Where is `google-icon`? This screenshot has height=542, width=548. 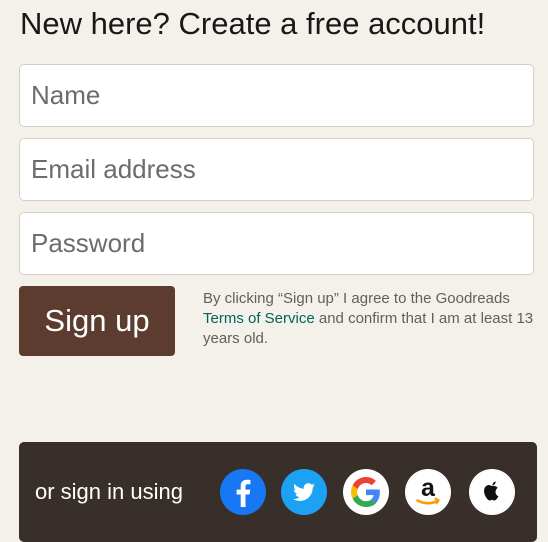 google-icon is located at coordinates (366, 492).